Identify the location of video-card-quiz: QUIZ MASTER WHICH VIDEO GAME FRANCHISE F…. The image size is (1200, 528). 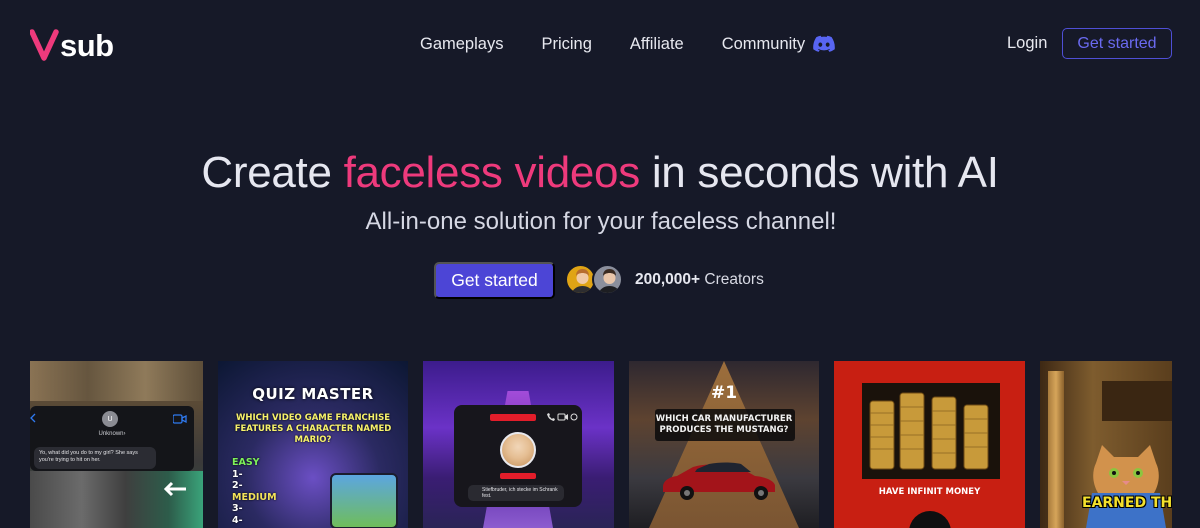
(313, 444).